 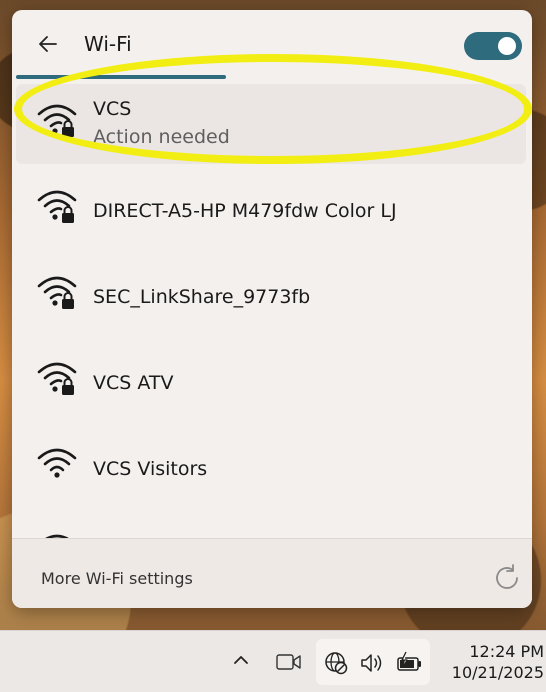 What do you see at coordinates (112, 109) in the screenshot?
I see `network-name: VCS` at bounding box center [112, 109].